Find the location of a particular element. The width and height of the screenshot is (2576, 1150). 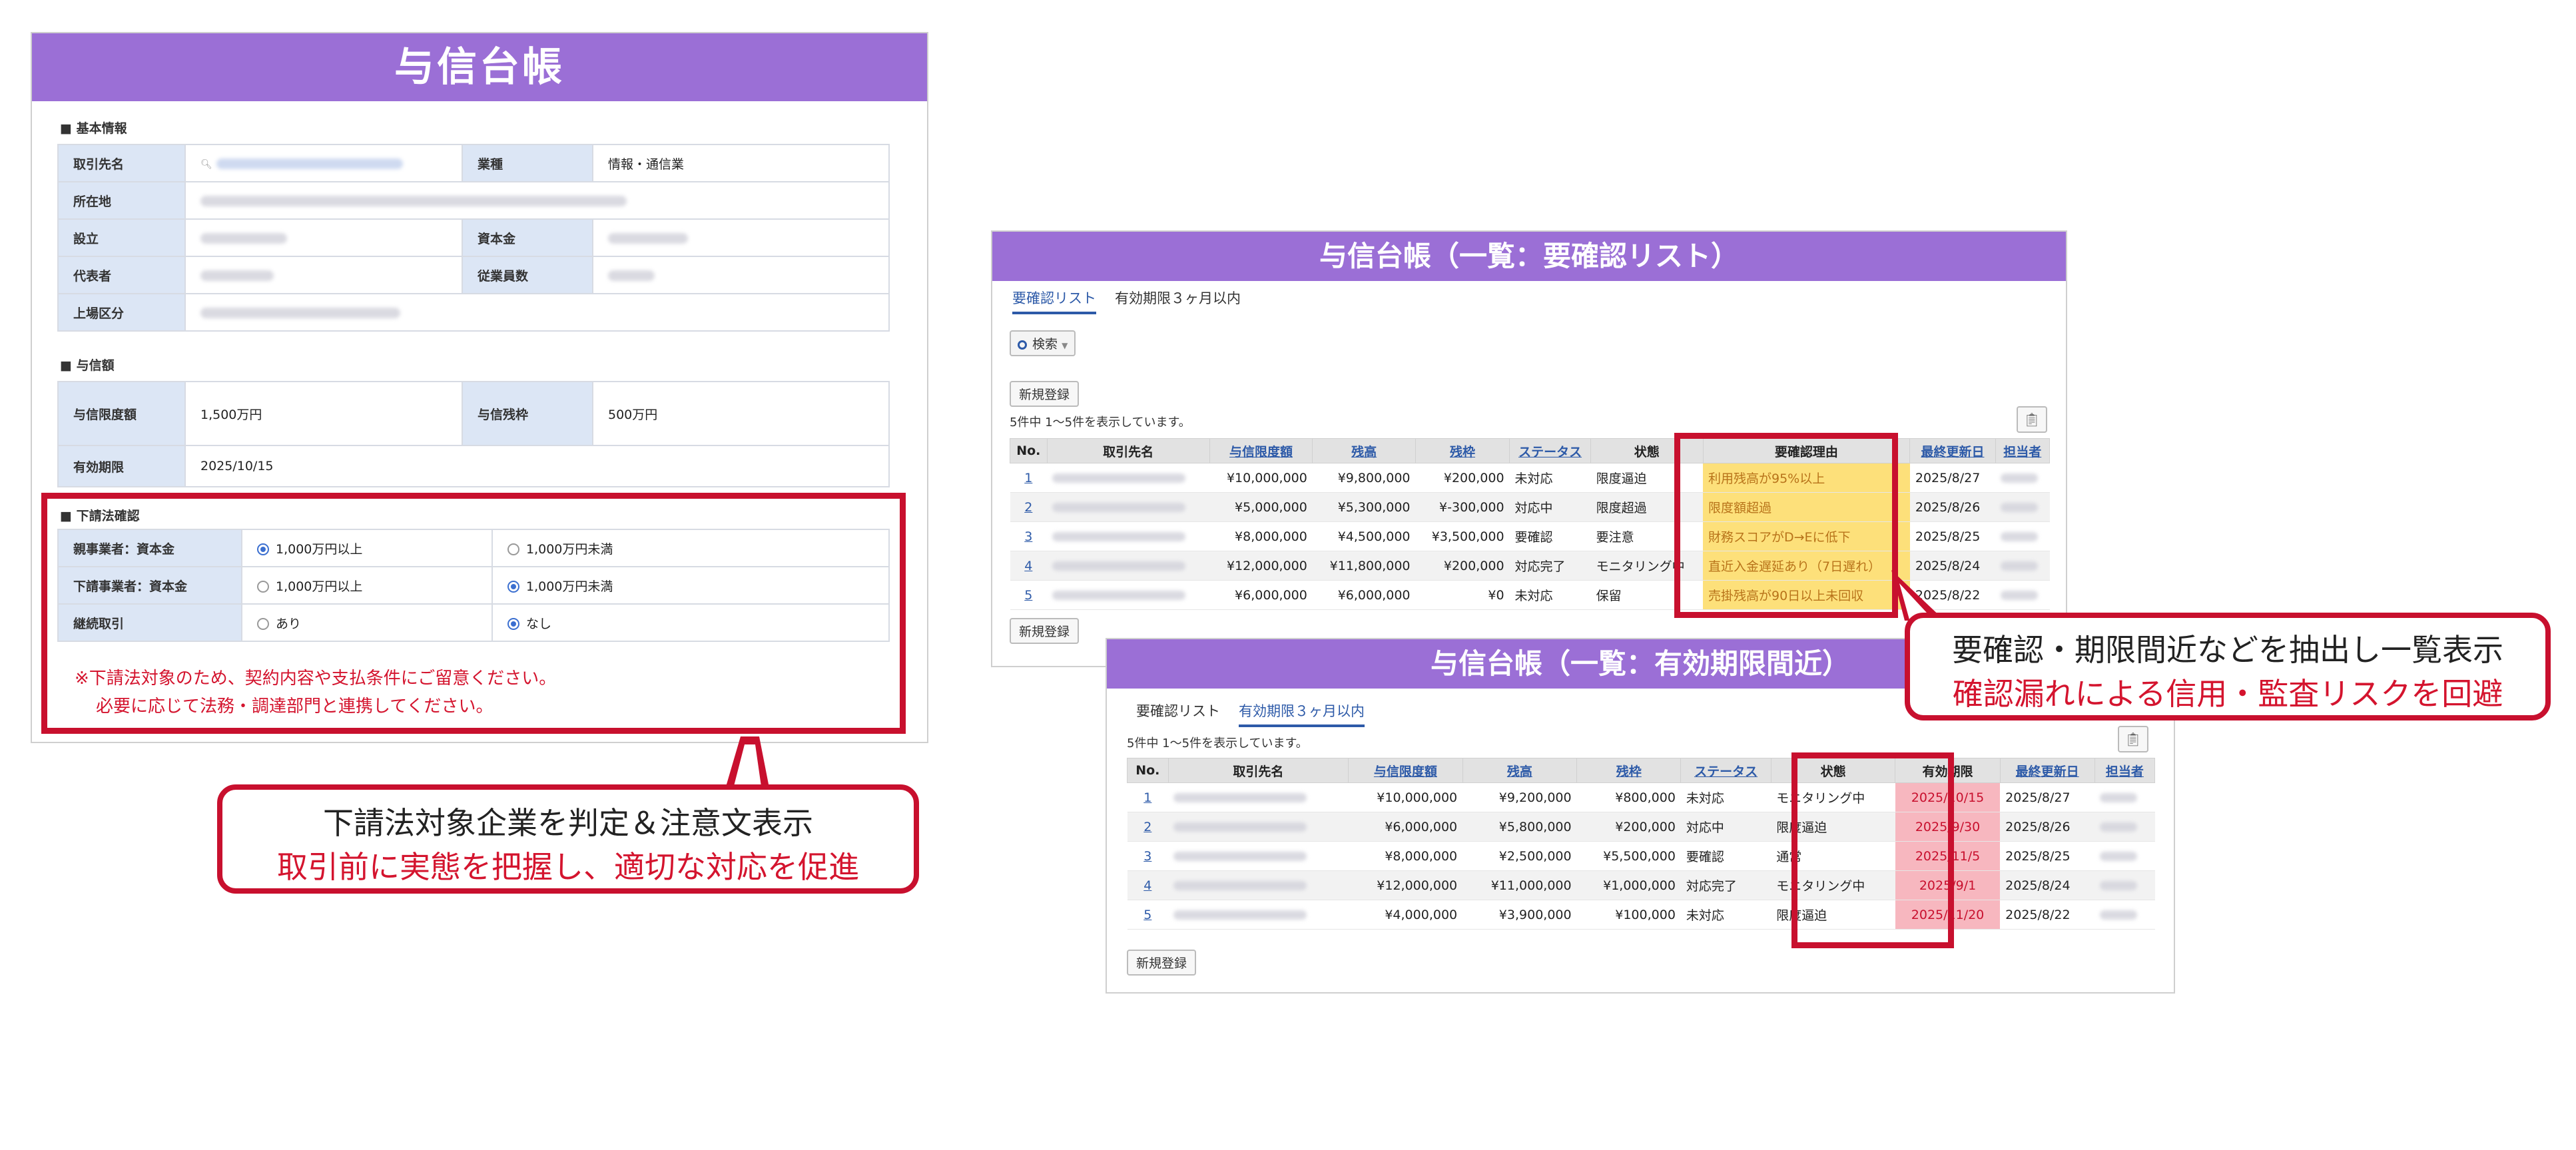

listing-label: 上場区分 is located at coordinates (121, 312).